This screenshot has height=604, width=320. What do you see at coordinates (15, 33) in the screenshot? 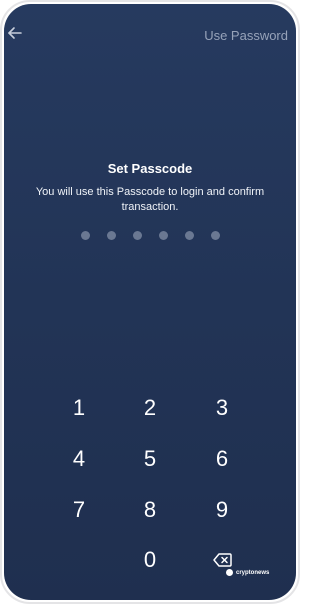
I see `arrow-left-icon` at bounding box center [15, 33].